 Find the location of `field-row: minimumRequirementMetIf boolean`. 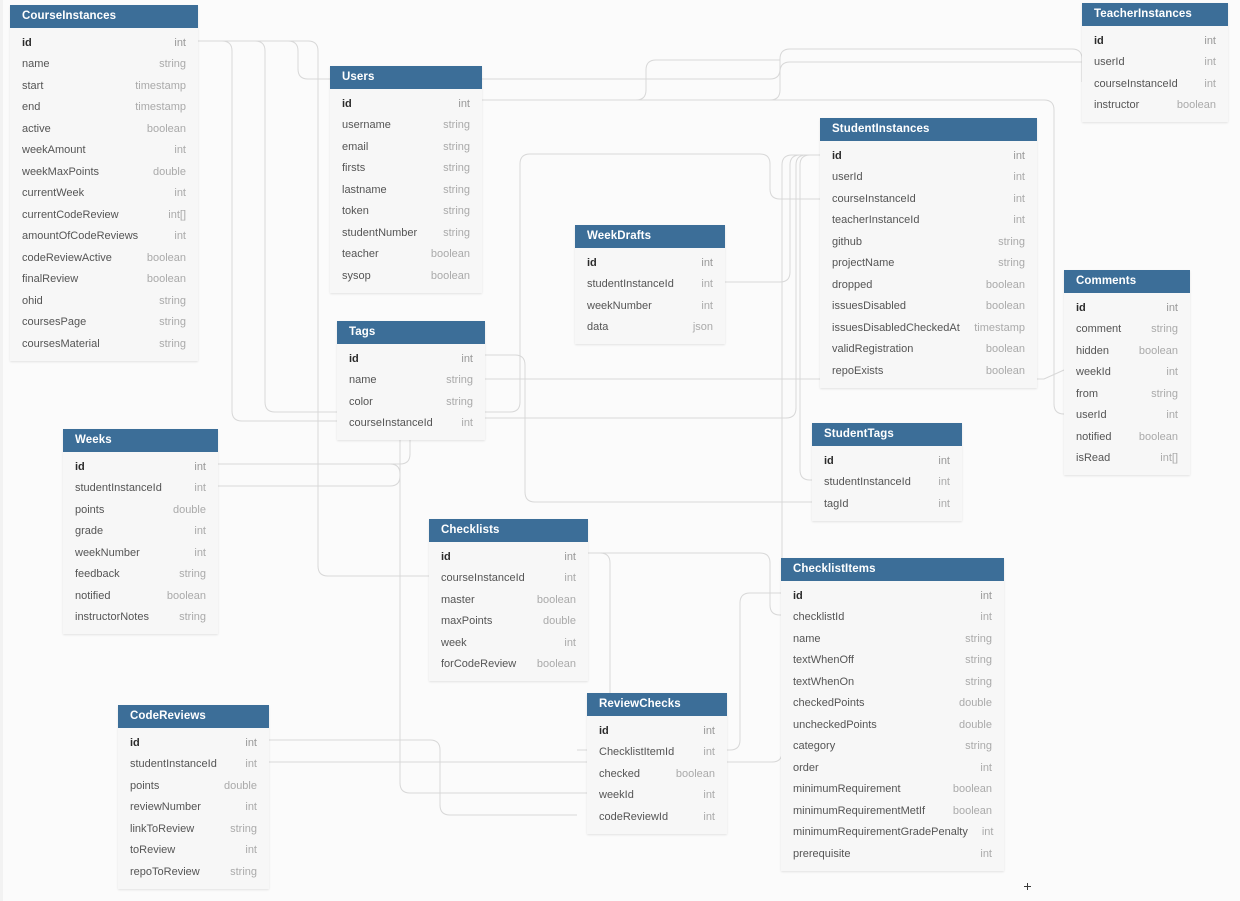

field-row: minimumRequirementMetIf boolean is located at coordinates (892, 811).